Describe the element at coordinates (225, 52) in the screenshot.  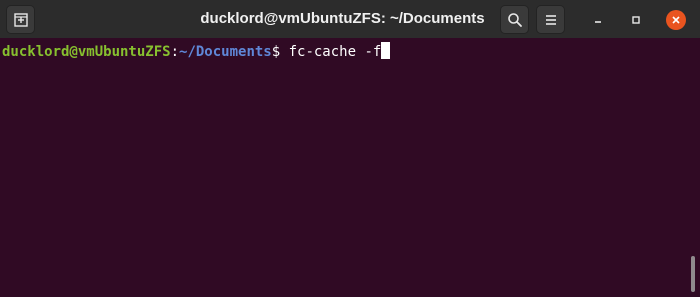
I see `prompt-path: ~/Documents` at that location.